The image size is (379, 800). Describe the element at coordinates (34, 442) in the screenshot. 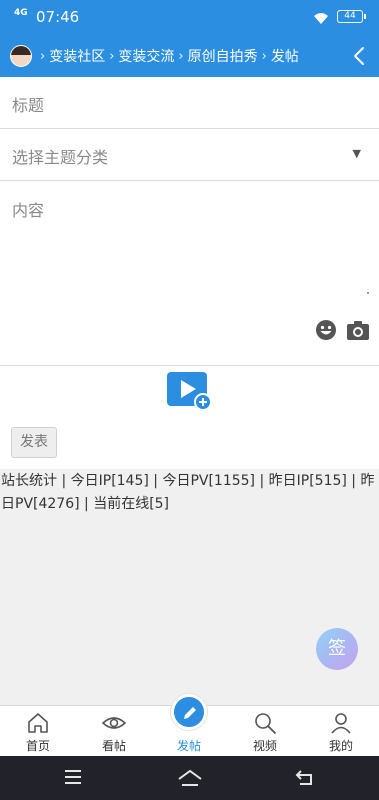

I see `submit-button: 发表` at that location.